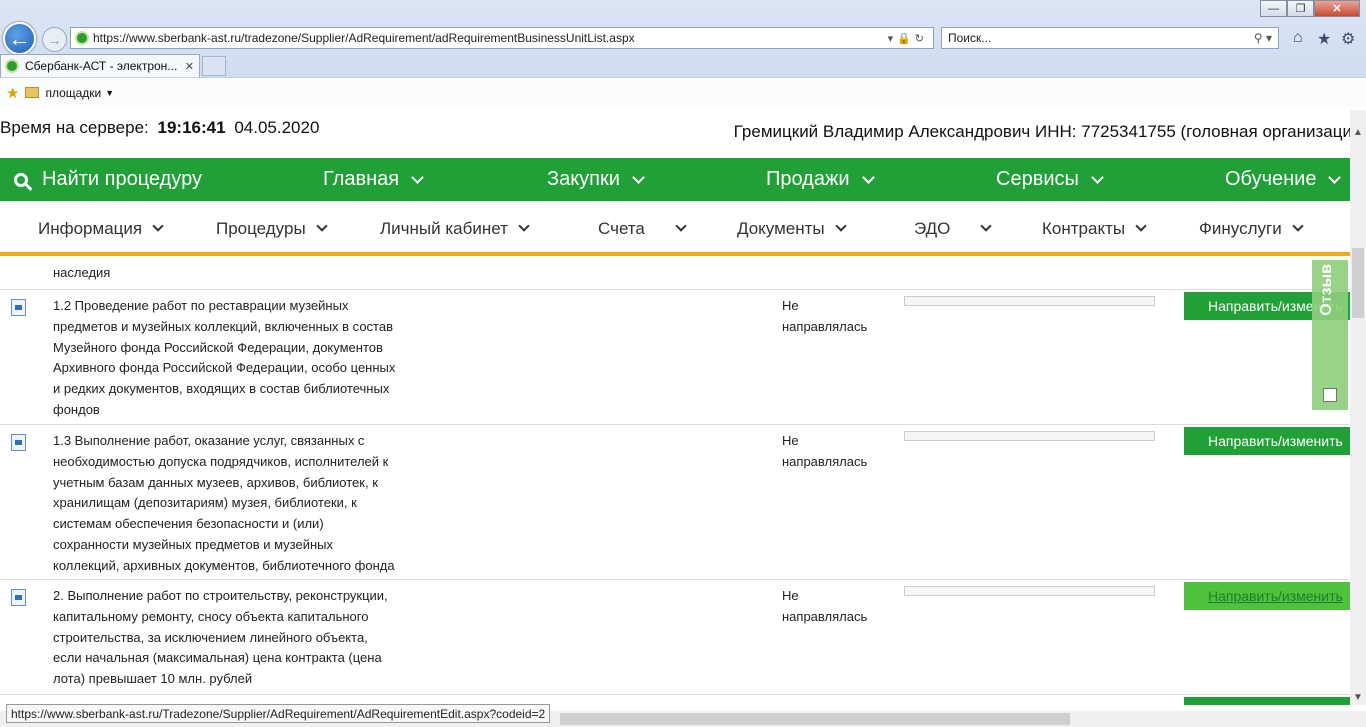  I want to click on subnav-accounts: Счета, so click(642, 228).